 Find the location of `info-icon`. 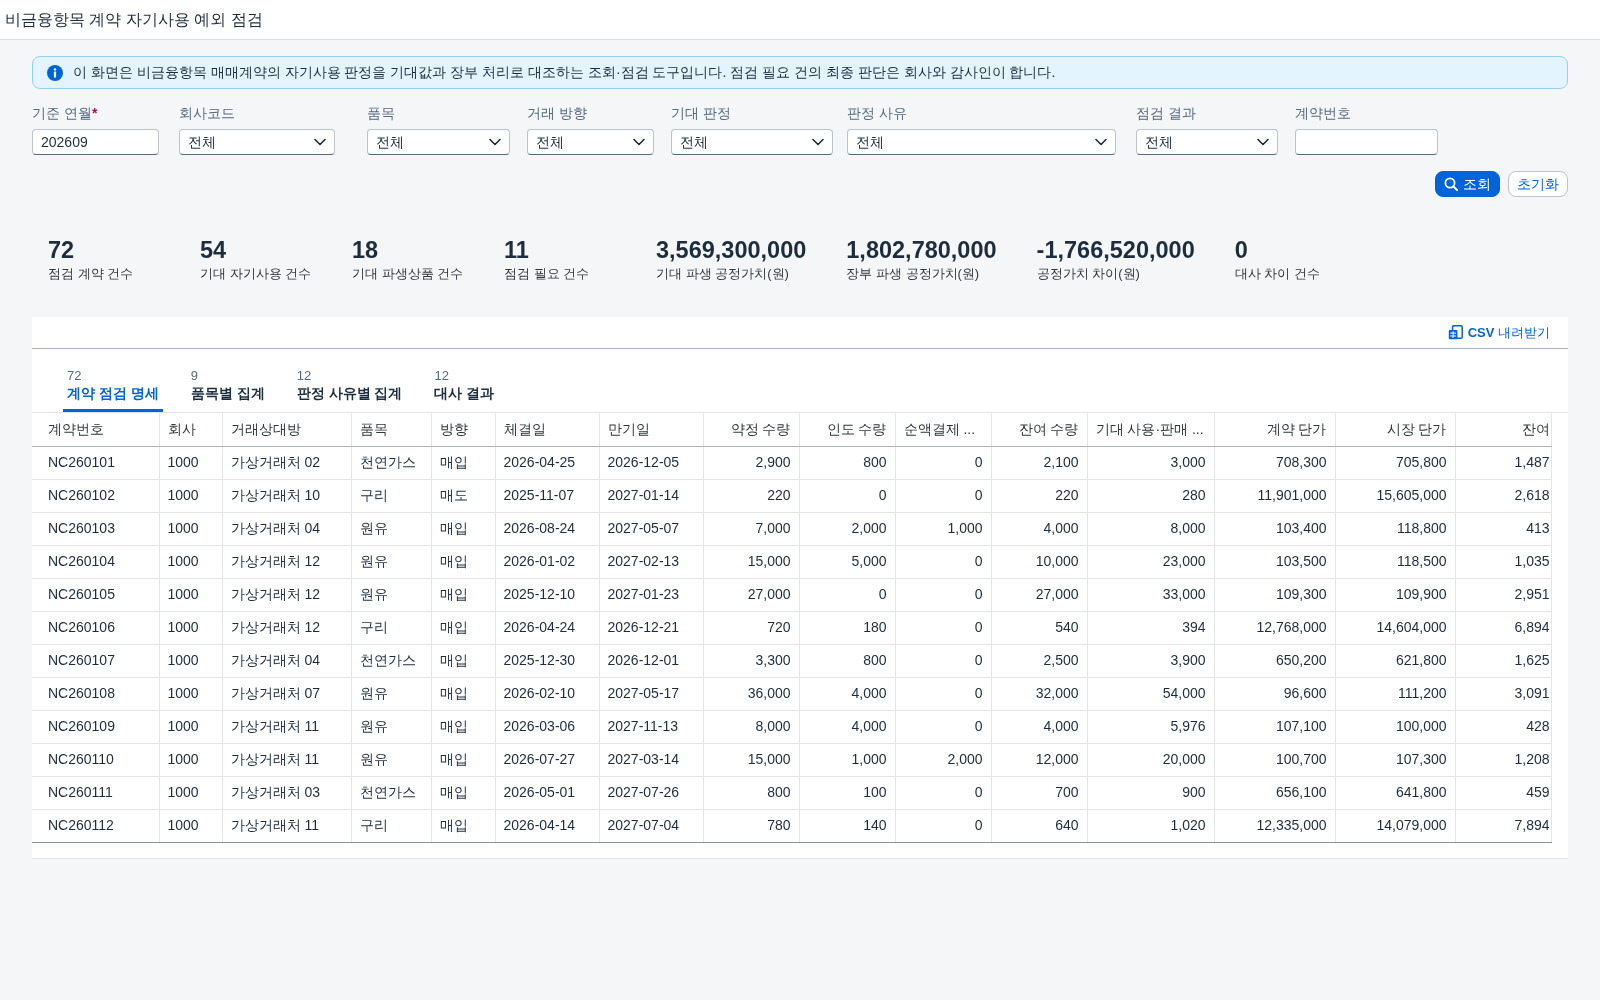

info-icon is located at coordinates (55, 72).